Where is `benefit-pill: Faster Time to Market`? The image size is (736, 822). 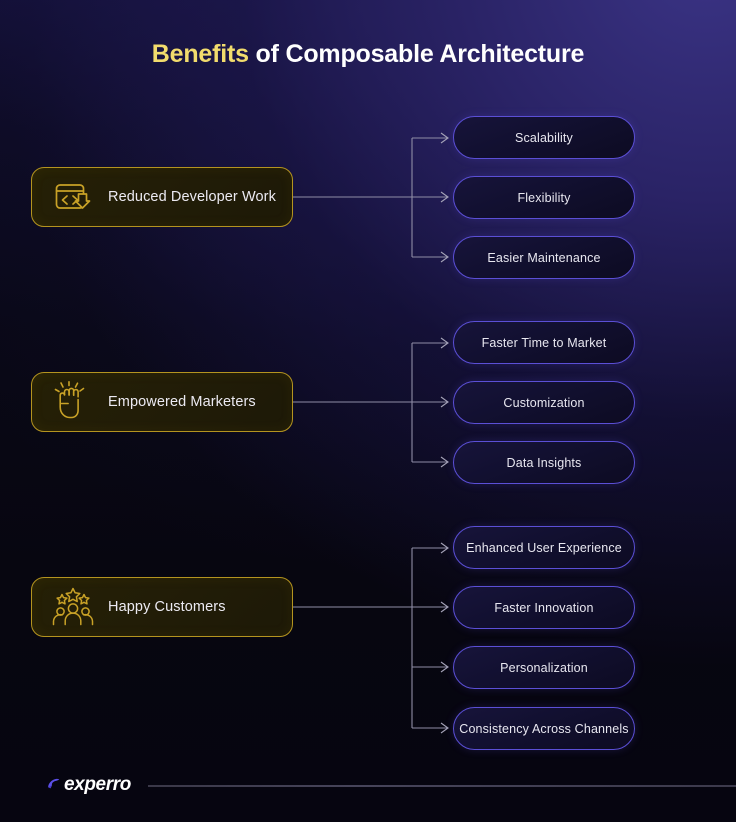 benefit-pill: Faster Time to Market is located at coordinates (544, 342).